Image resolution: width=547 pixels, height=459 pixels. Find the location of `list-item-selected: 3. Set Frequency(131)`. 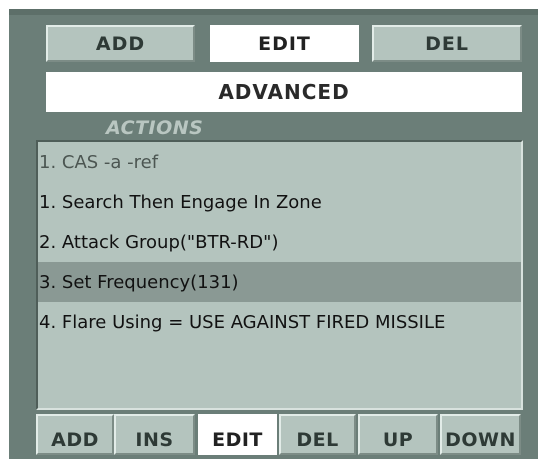

list-item-selected: 3. Set Frequency(131) is located at coordinates (279, 282).